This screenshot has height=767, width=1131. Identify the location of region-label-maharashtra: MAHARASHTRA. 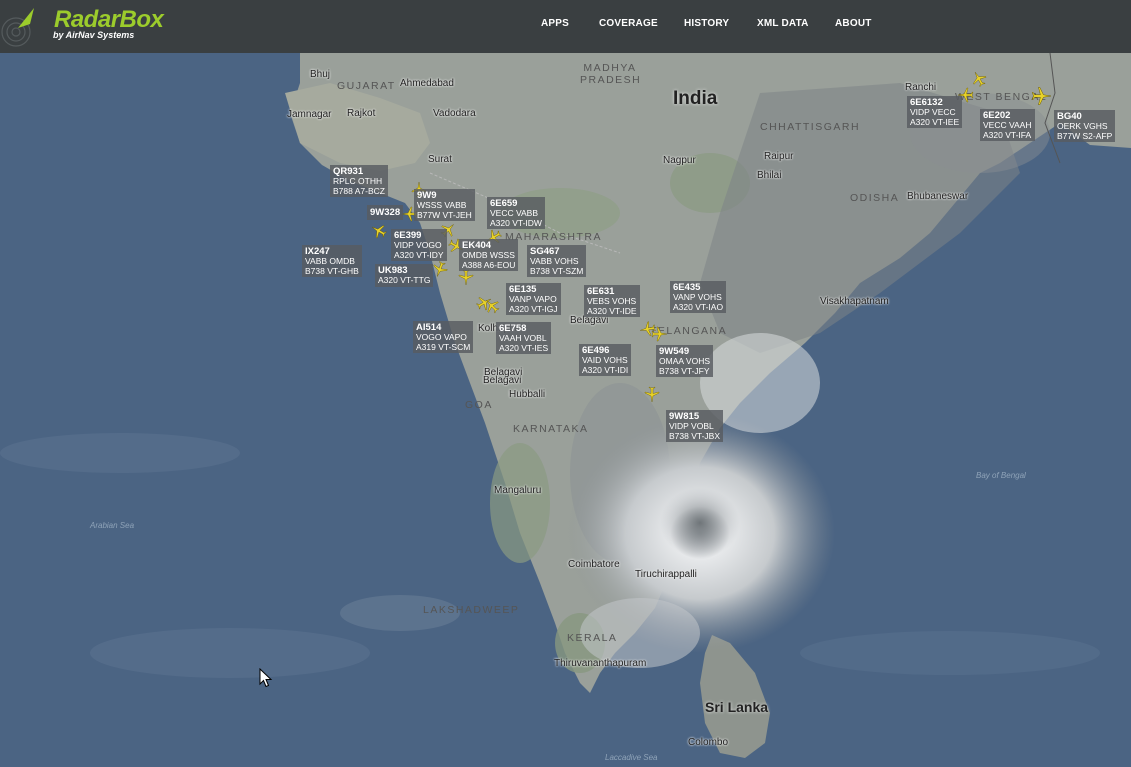
(554, 237).